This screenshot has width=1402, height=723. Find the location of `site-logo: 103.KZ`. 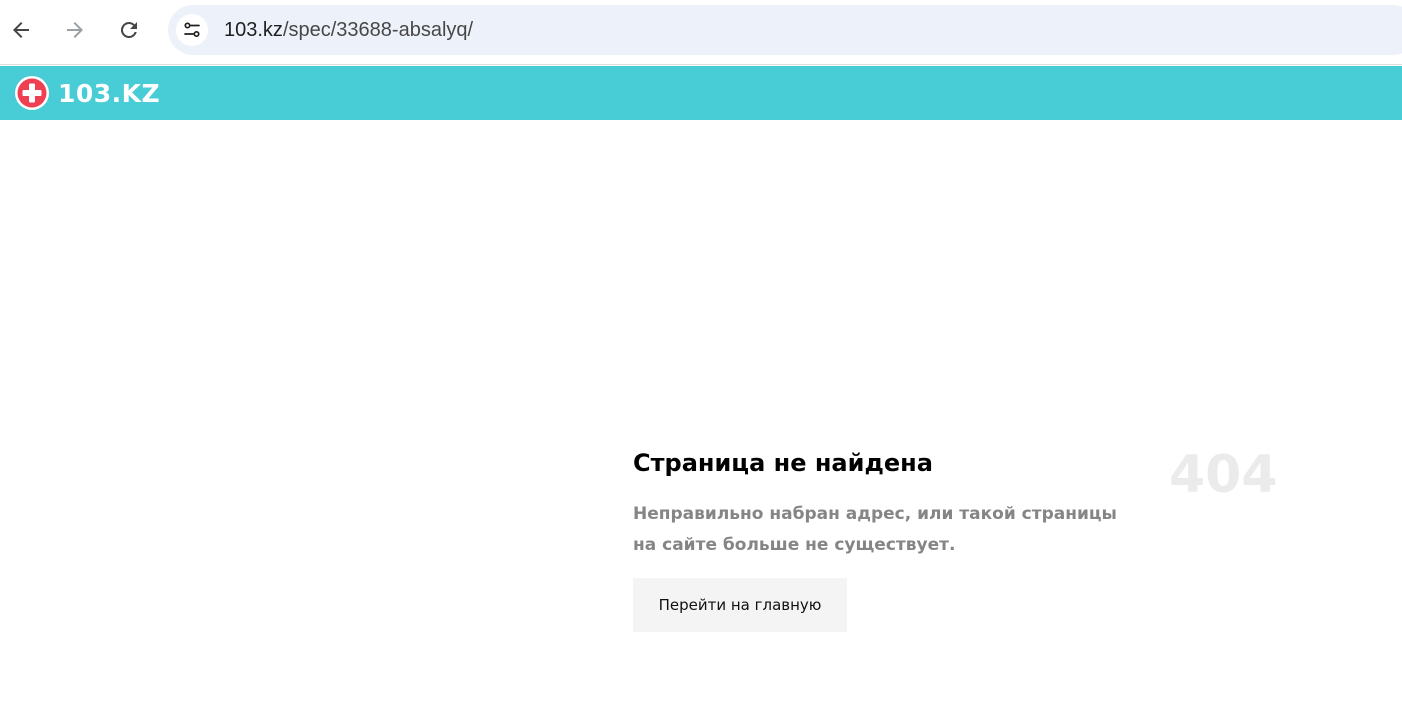

site-logo: 103.KZ is located at coordinates (87, 93).